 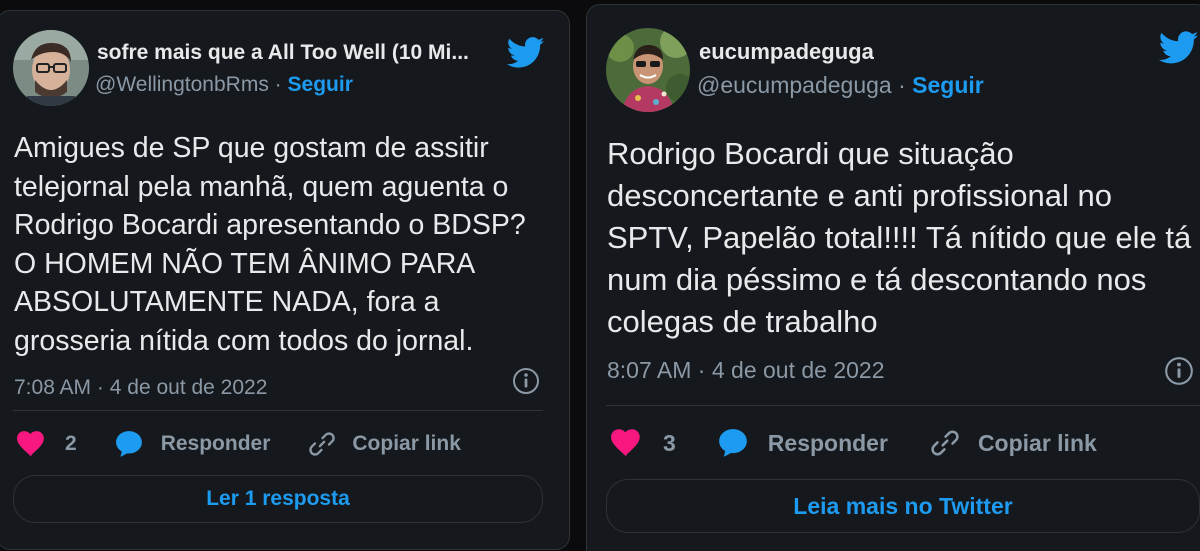 What do you see at coordinates (52, 387) in the screenshot?
I see `tweet-time: 7:08 AM` at bounding box center [52, 387].